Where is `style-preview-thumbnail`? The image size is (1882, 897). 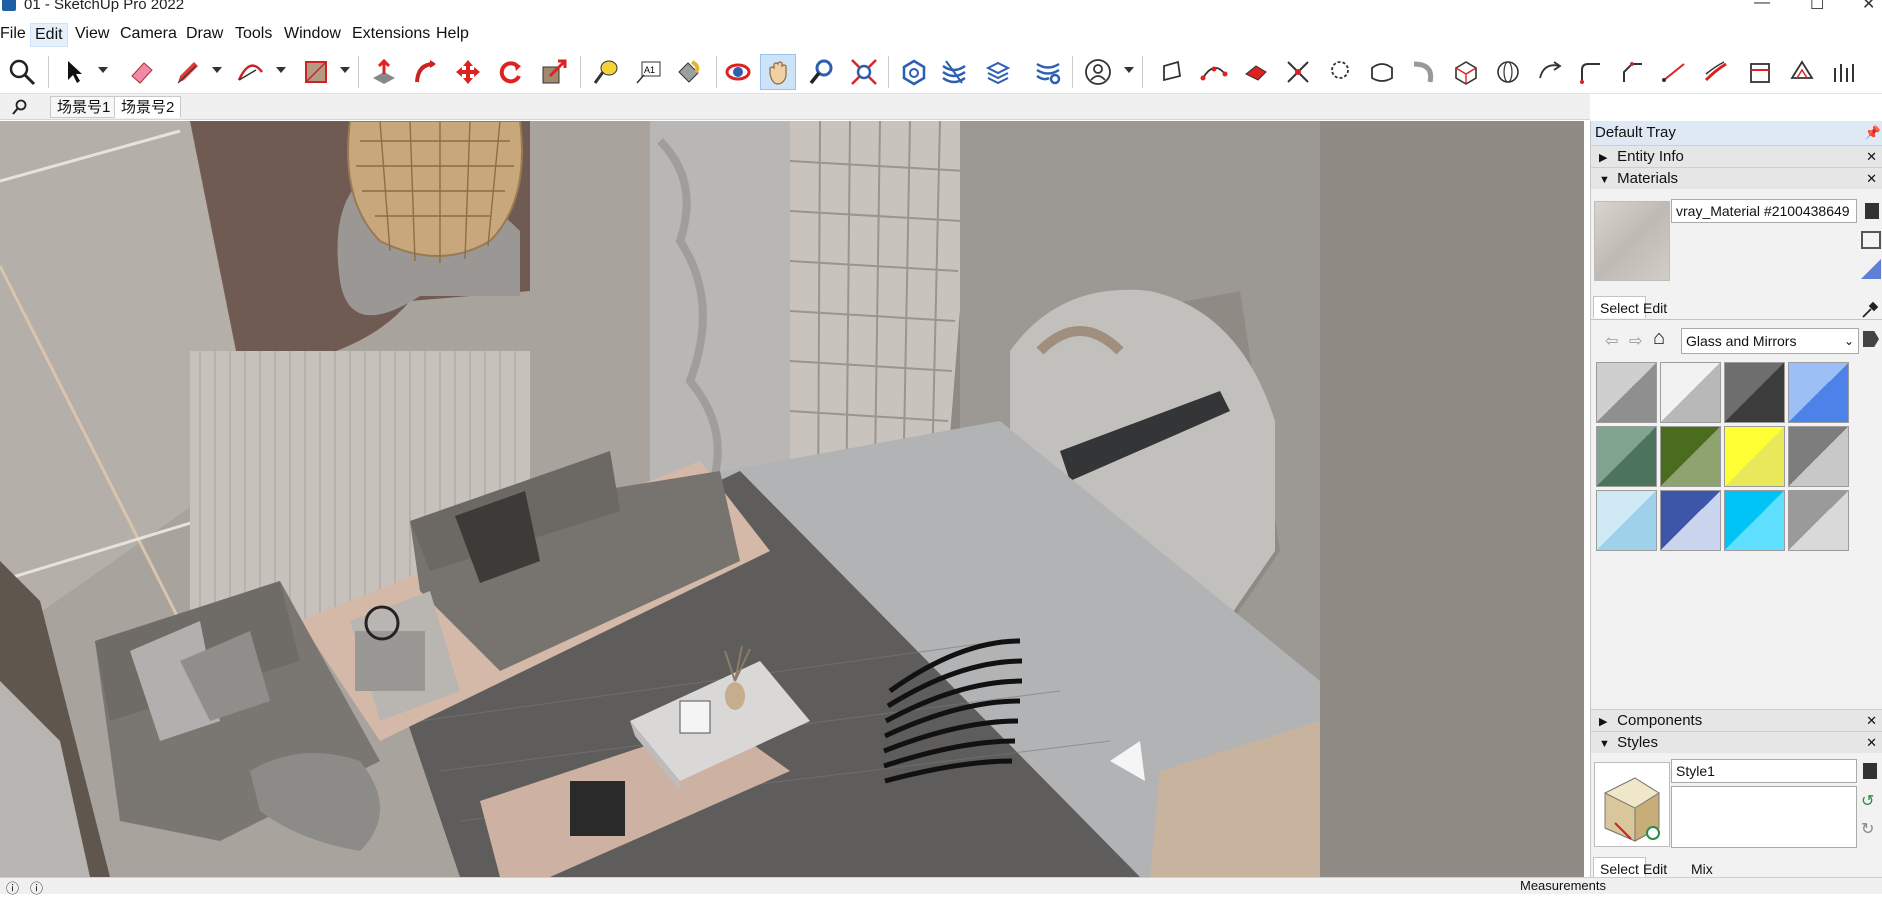 style-preview-thumbnail is located at coordinates (1632, 804).